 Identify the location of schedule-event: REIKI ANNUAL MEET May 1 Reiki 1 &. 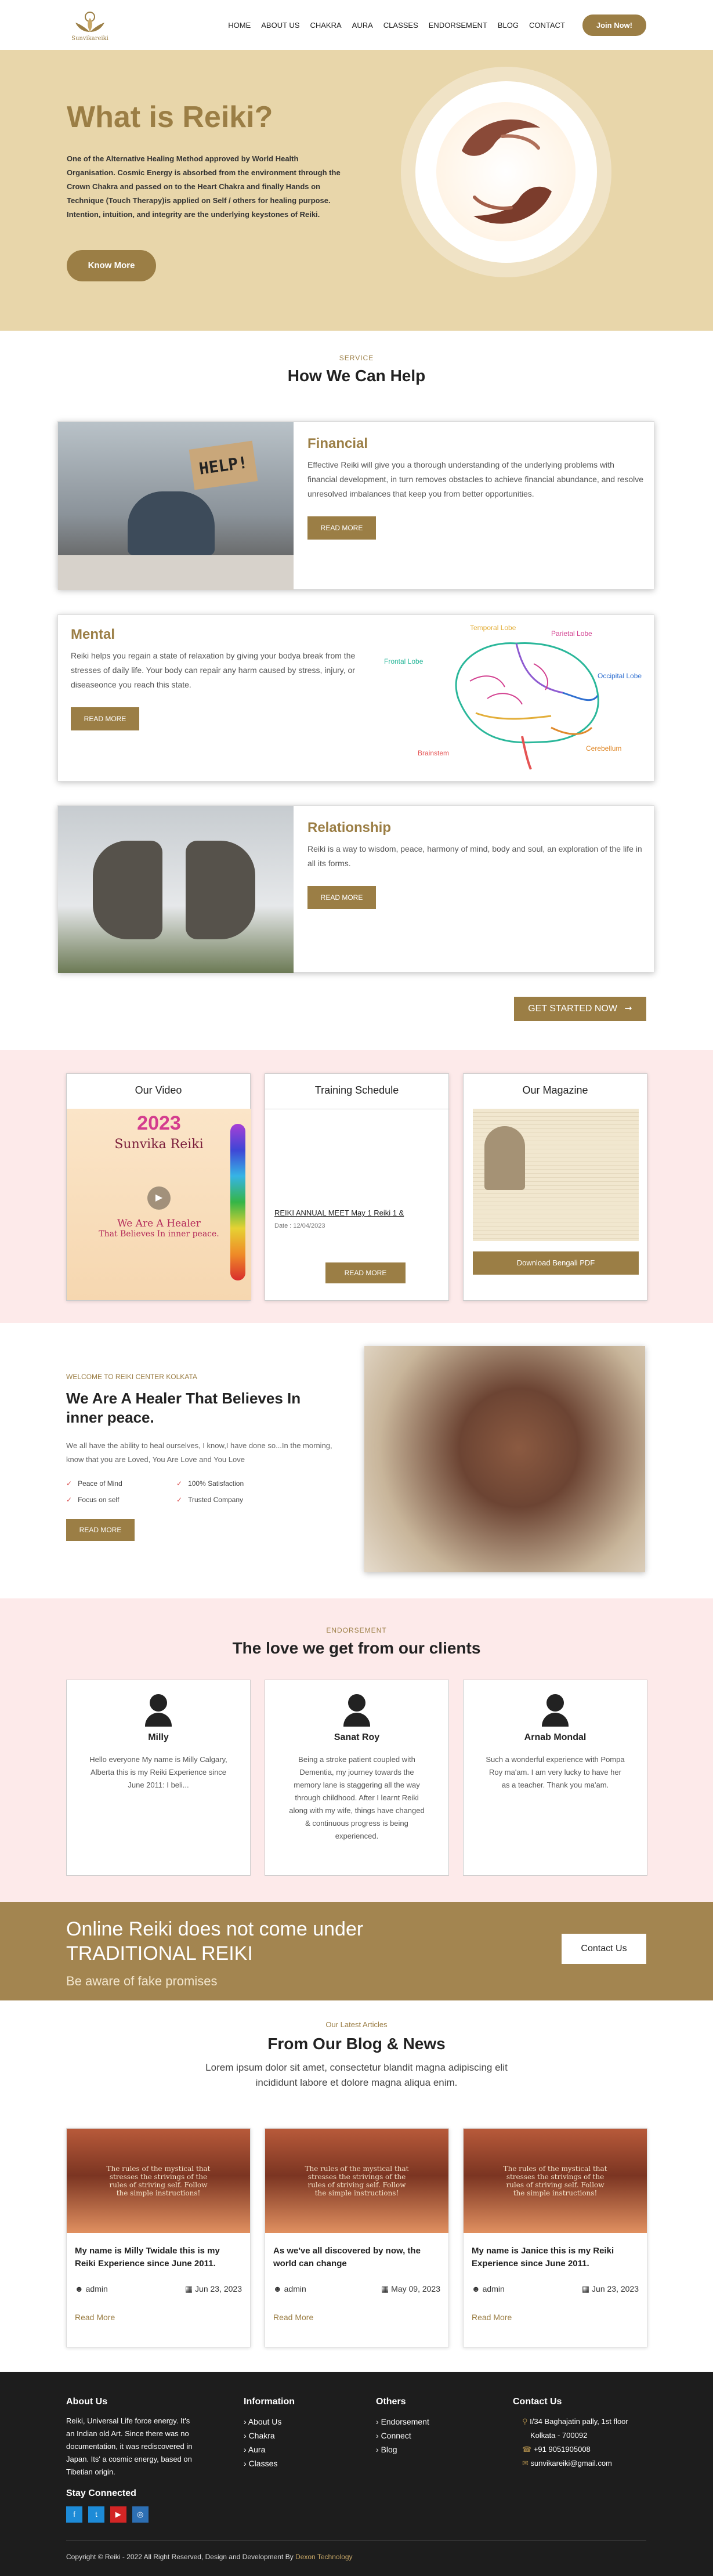
(339, 1213).